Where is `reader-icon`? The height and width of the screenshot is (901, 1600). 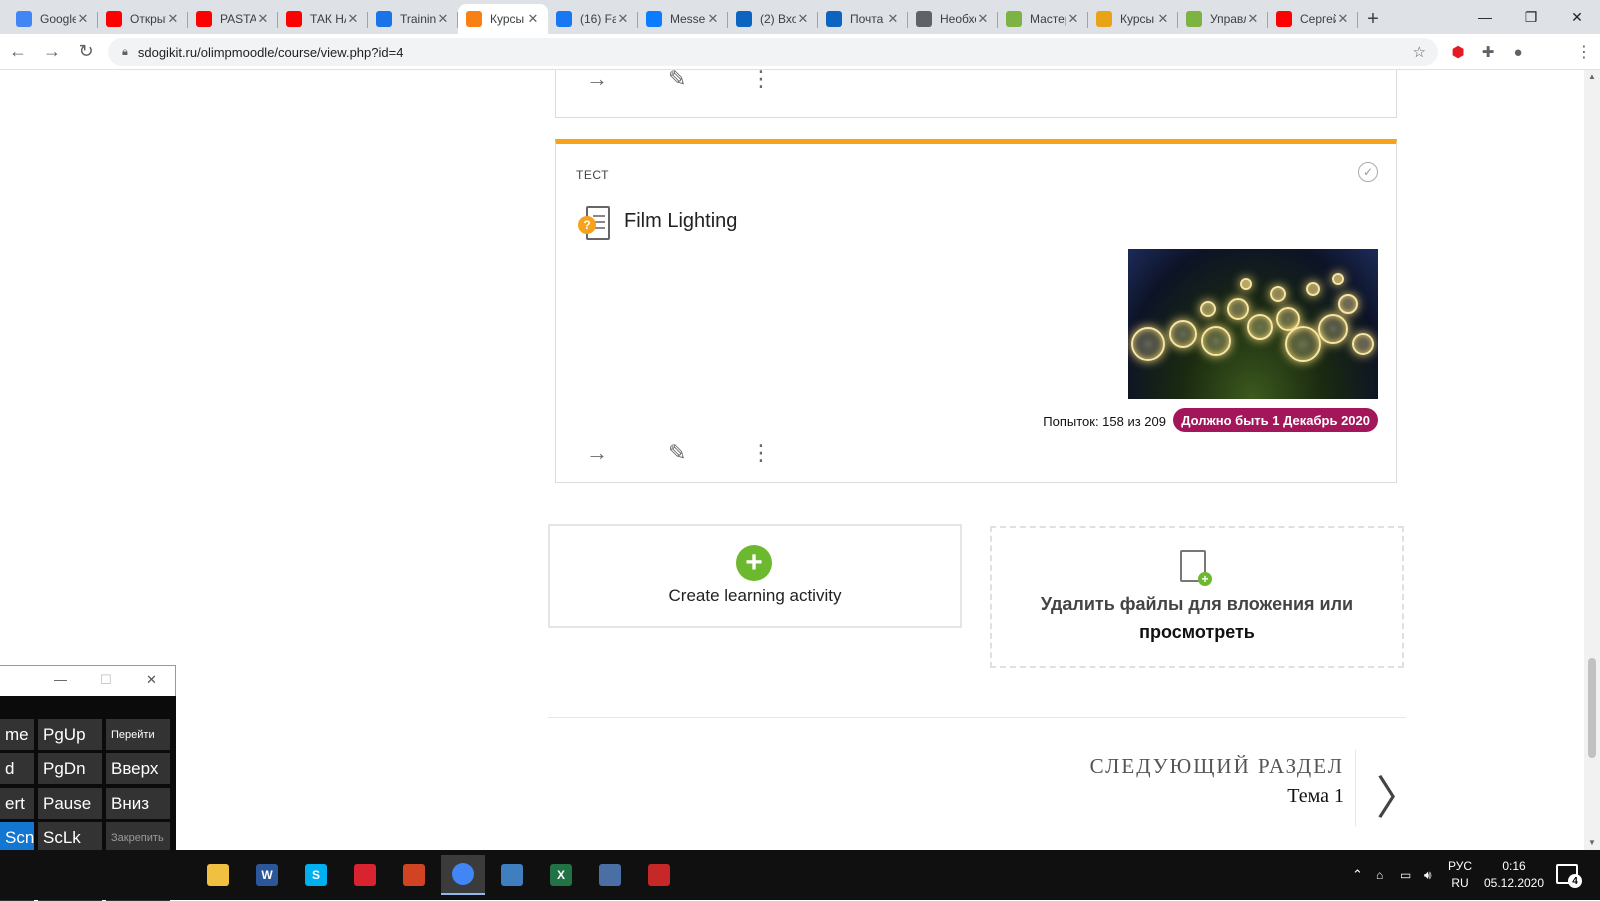 reader-icon is located at coordinates (365, 875).